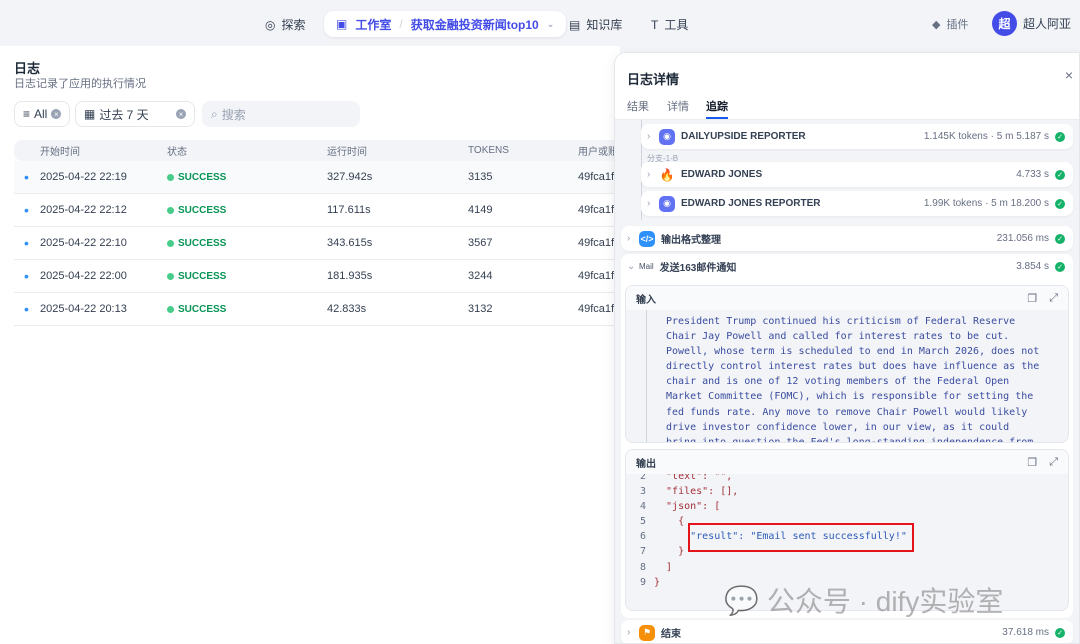  What do you see at coordinates (83, 243) in the screenshot?
I see `start-time: 2025-04-22 22:10` at bounding box center [83, 243].